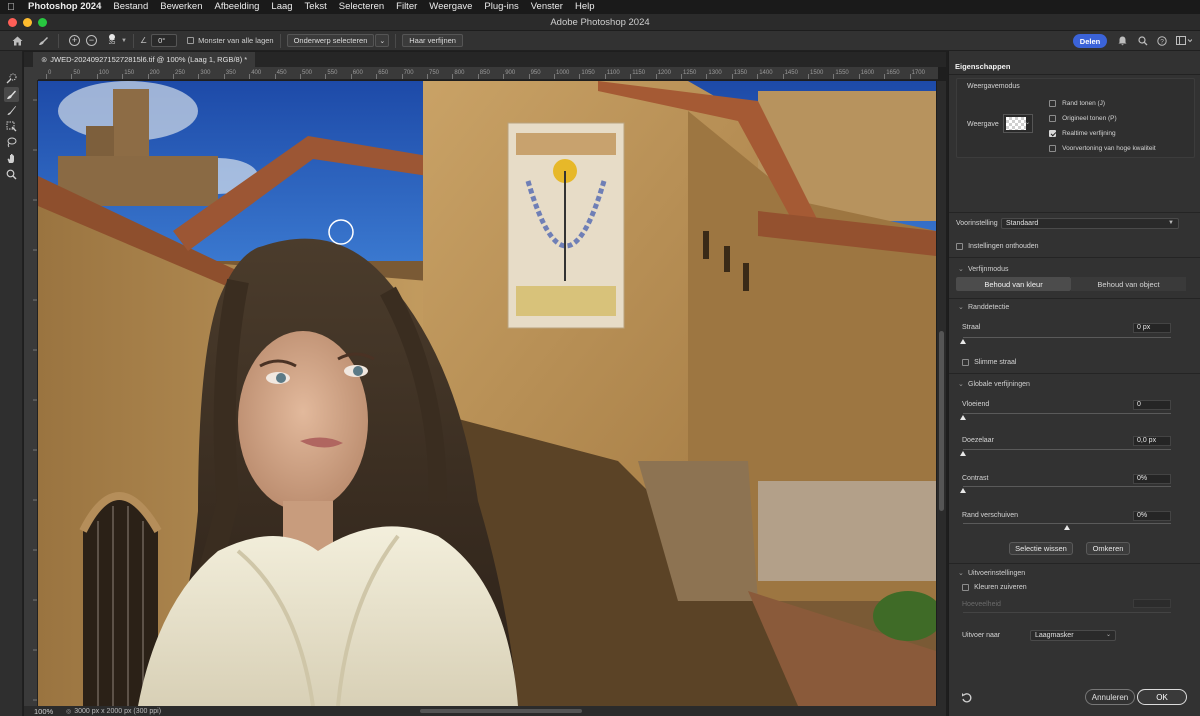  What do you see at coordinates (1152, 328) in the screenshot?
I see `radius-field: 0 px` at bounding box center [1152, 328].